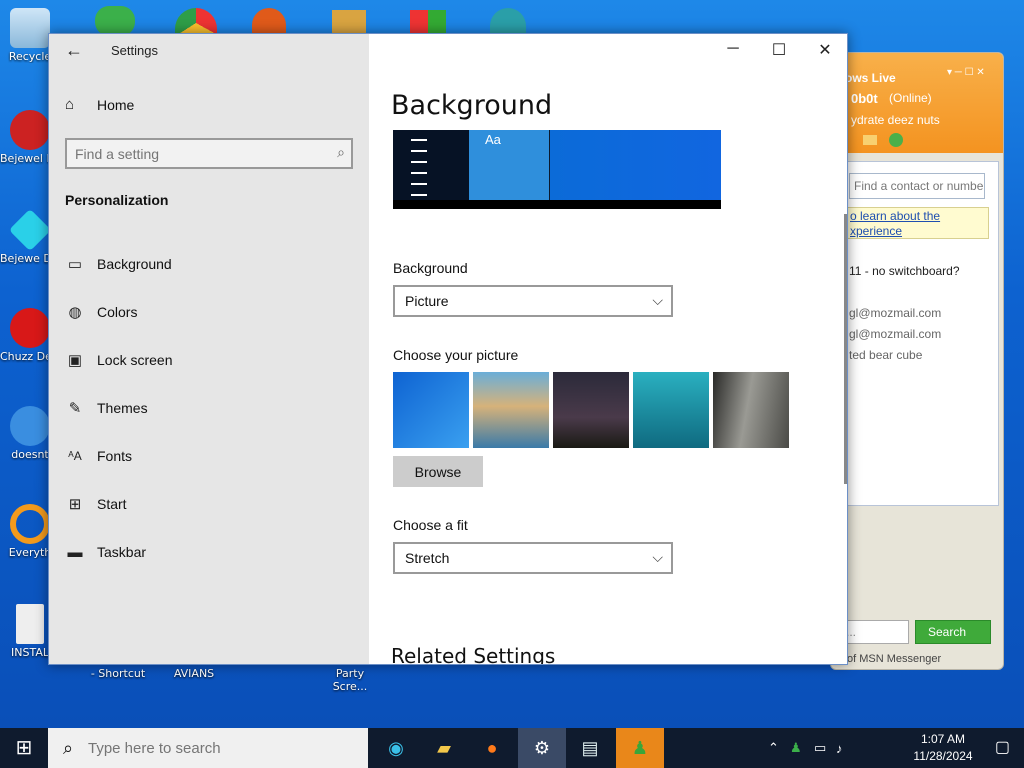 The image size is (1024, 768). I want to click on chevron-down-icon: ⌵, so click(657, 557).